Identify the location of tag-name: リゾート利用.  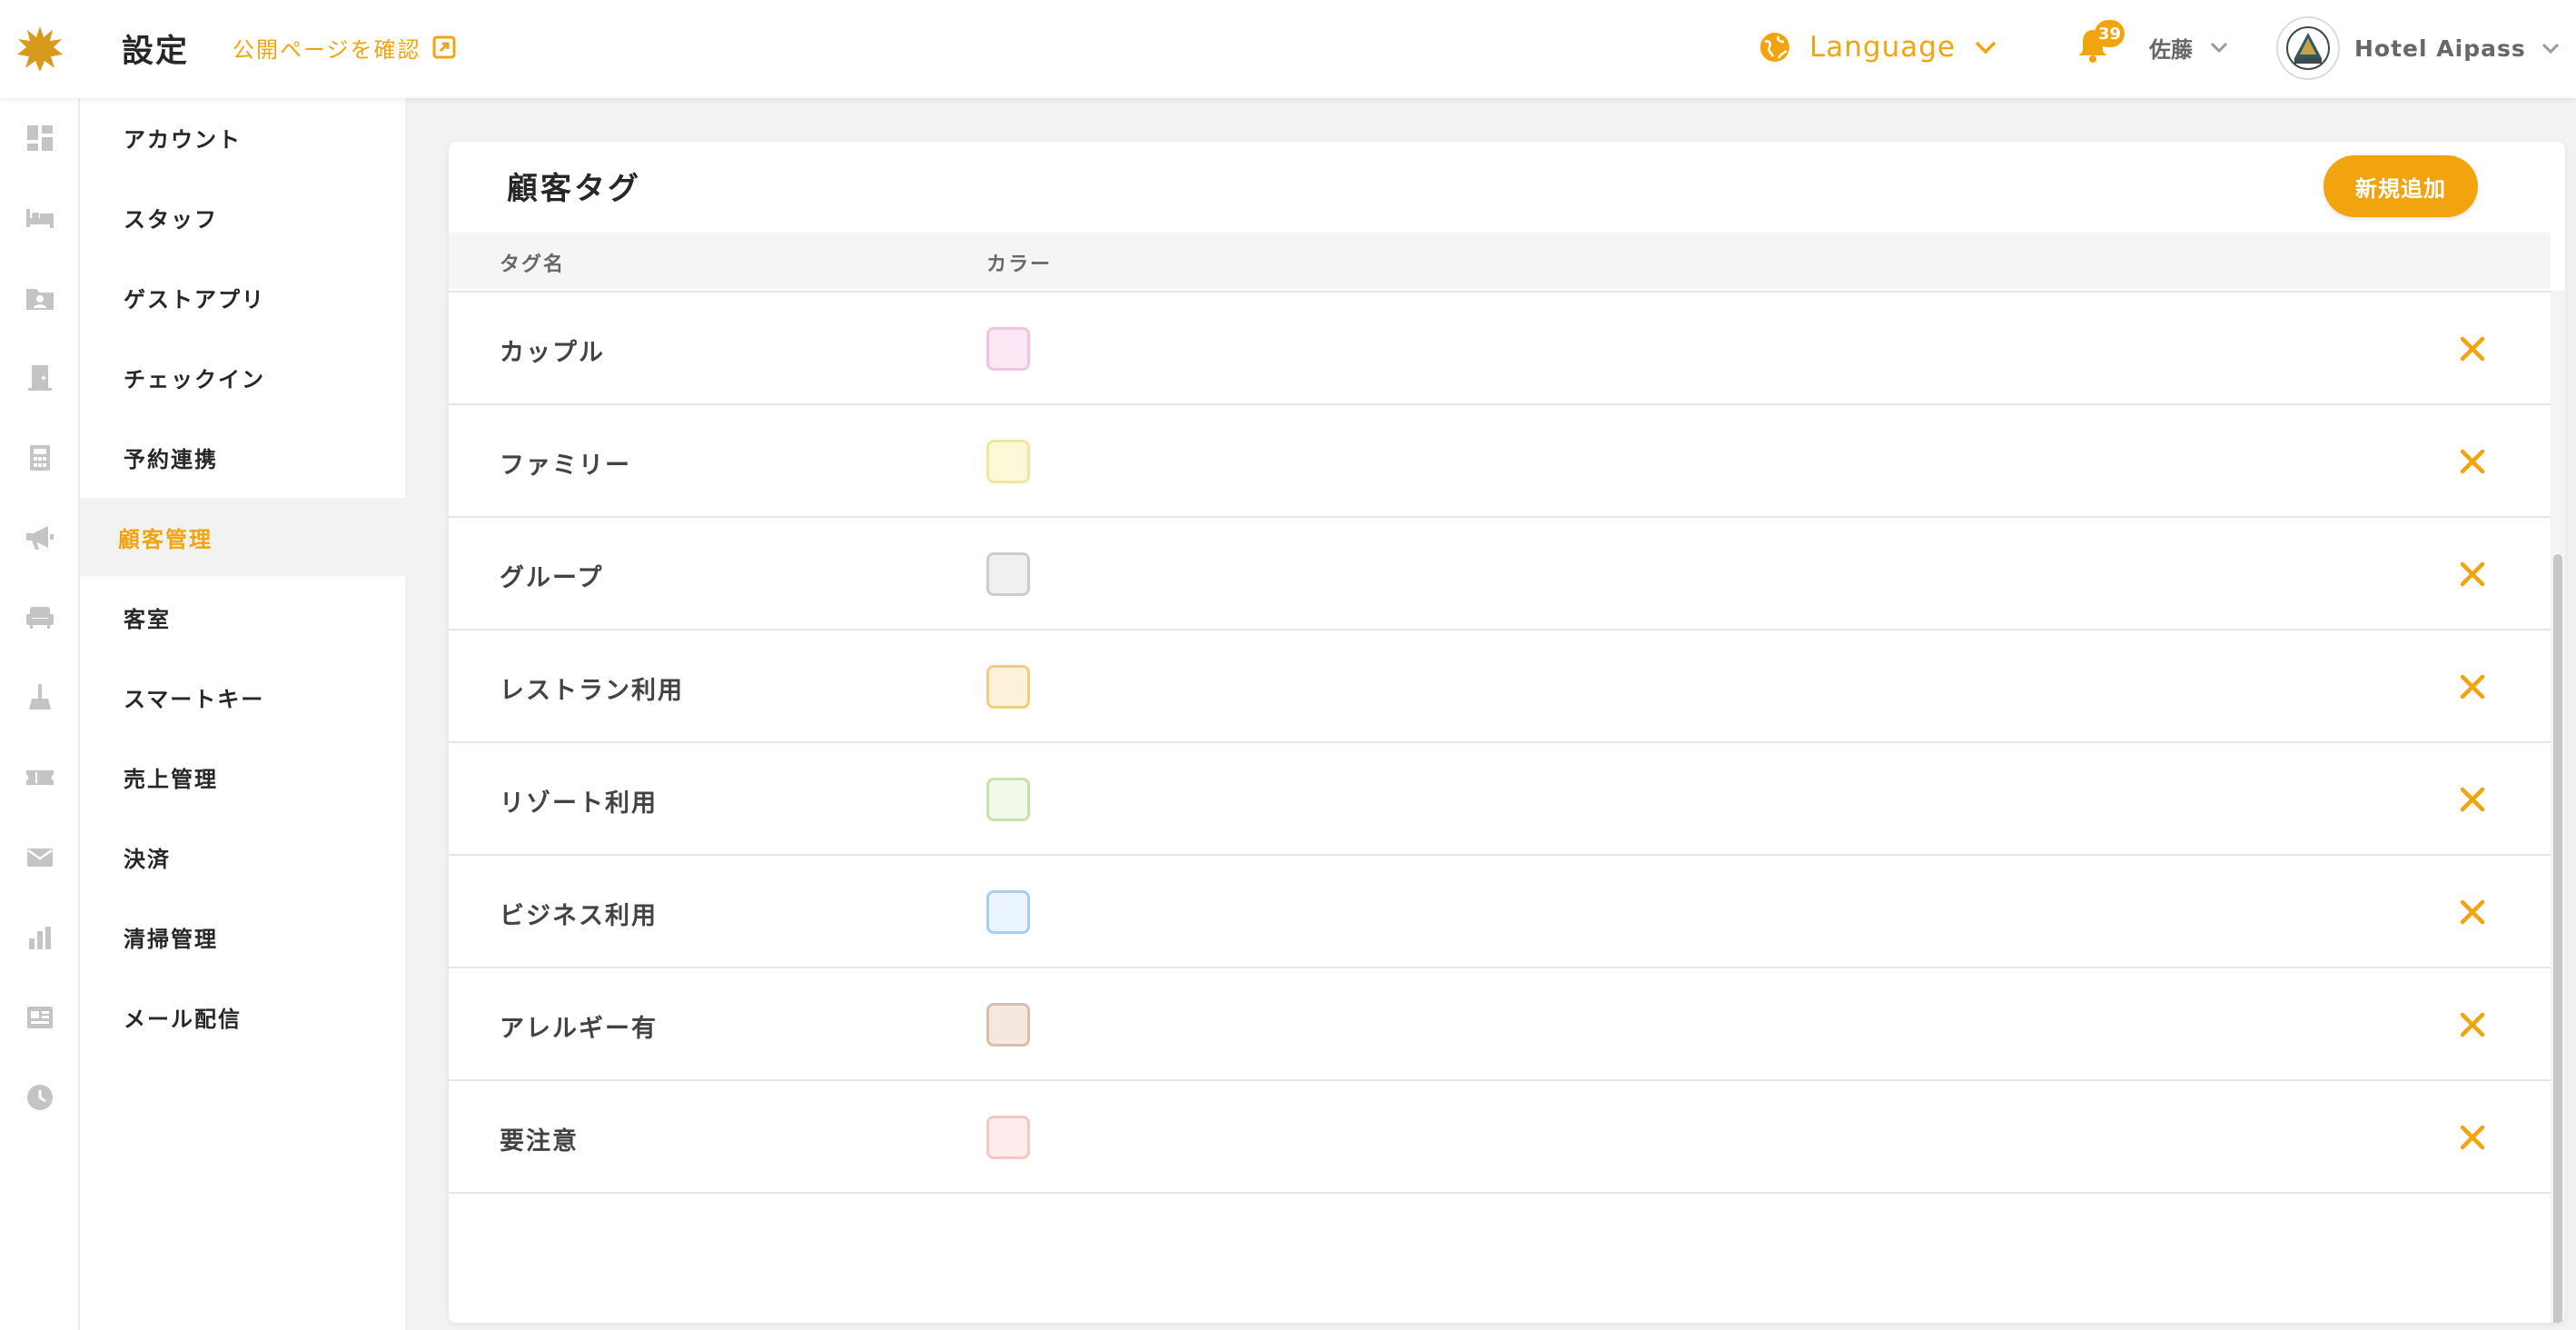
(579, 803).